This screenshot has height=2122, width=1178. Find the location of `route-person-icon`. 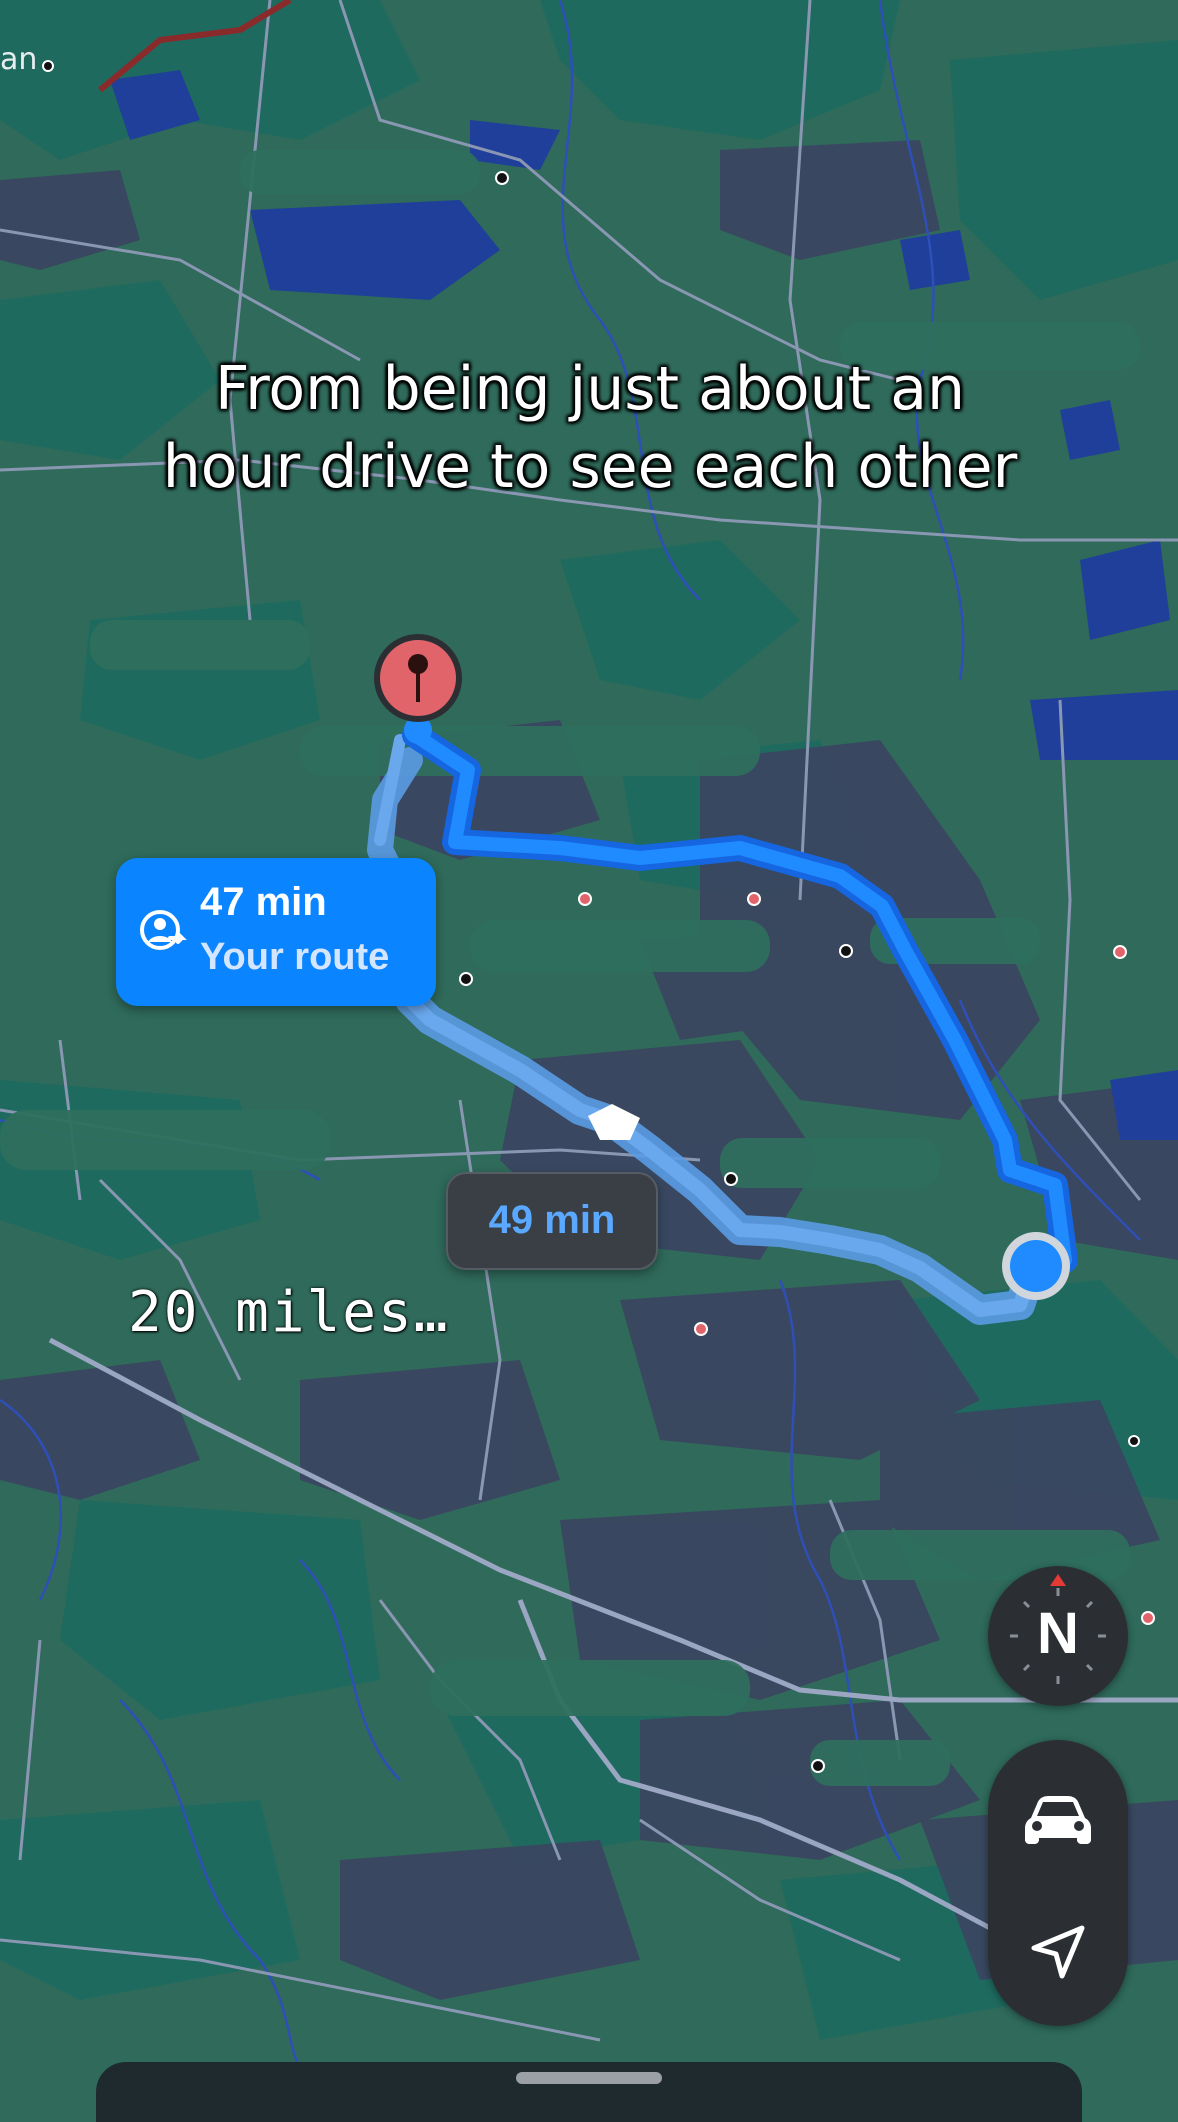

route-person-icon is located at coordinates (163, 930).